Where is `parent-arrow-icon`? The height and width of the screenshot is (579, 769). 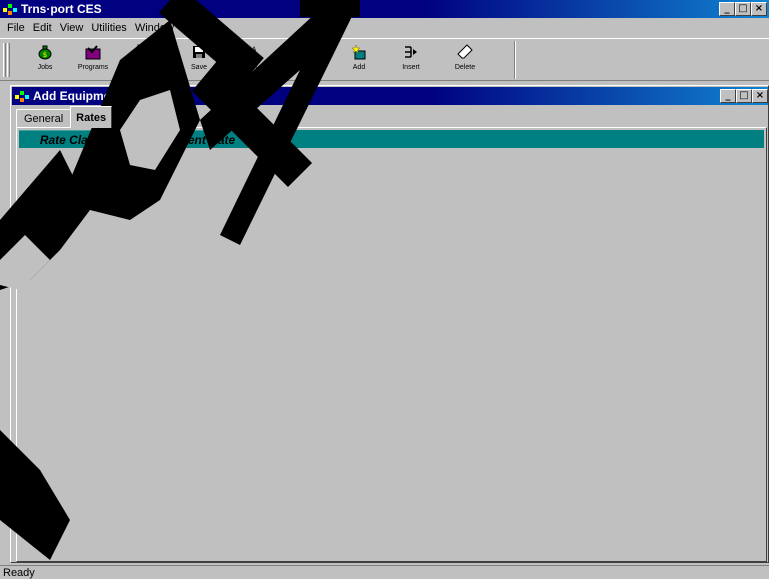
parent-arrow-icon is located at coordinates (305, 52).